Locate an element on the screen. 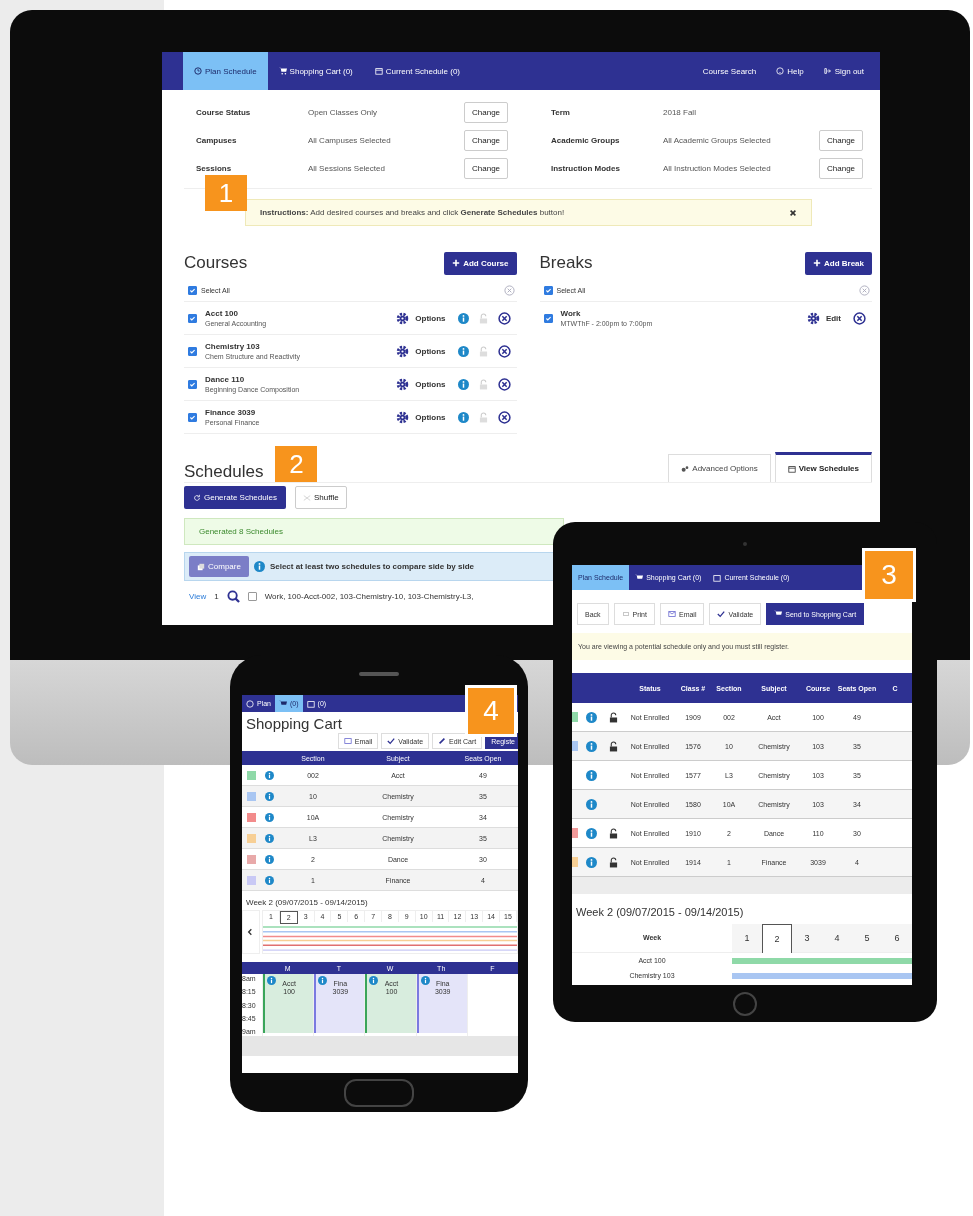 Image resolution: width=973 pixels, height=1216 pixels. tab: Advanced Options is located at coordinates (719, 468).